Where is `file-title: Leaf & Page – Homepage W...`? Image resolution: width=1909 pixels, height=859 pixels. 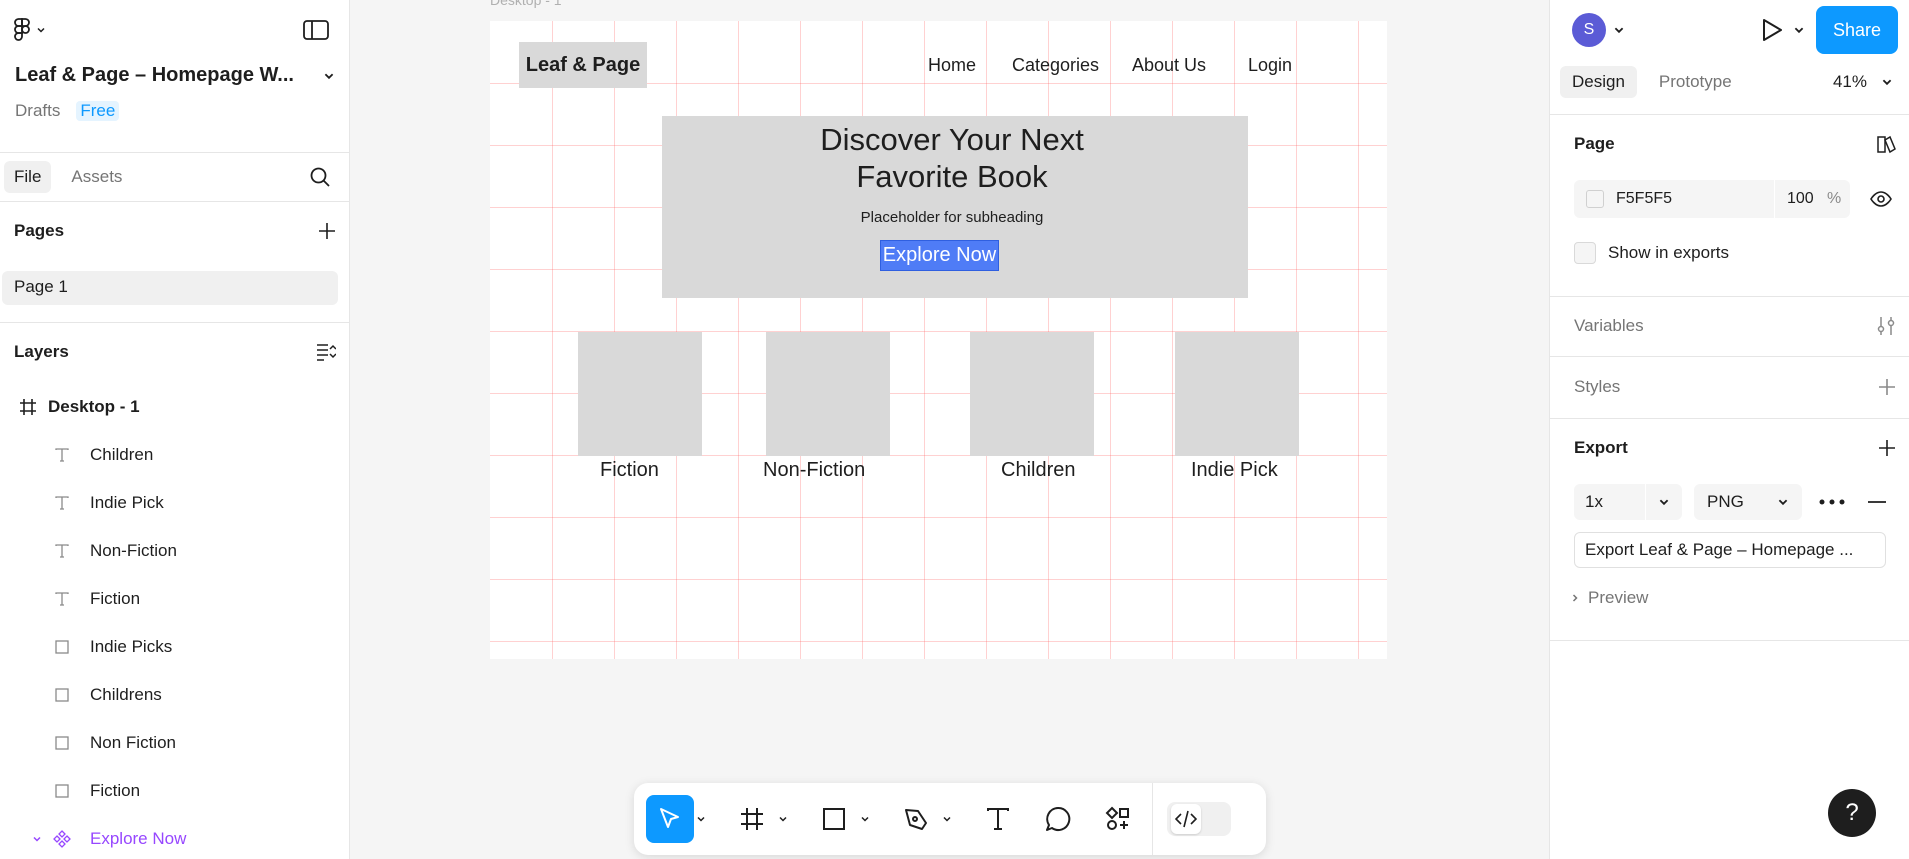
file-title: Leaf & Page – Homepage W... is located at coordinates (175, 75).